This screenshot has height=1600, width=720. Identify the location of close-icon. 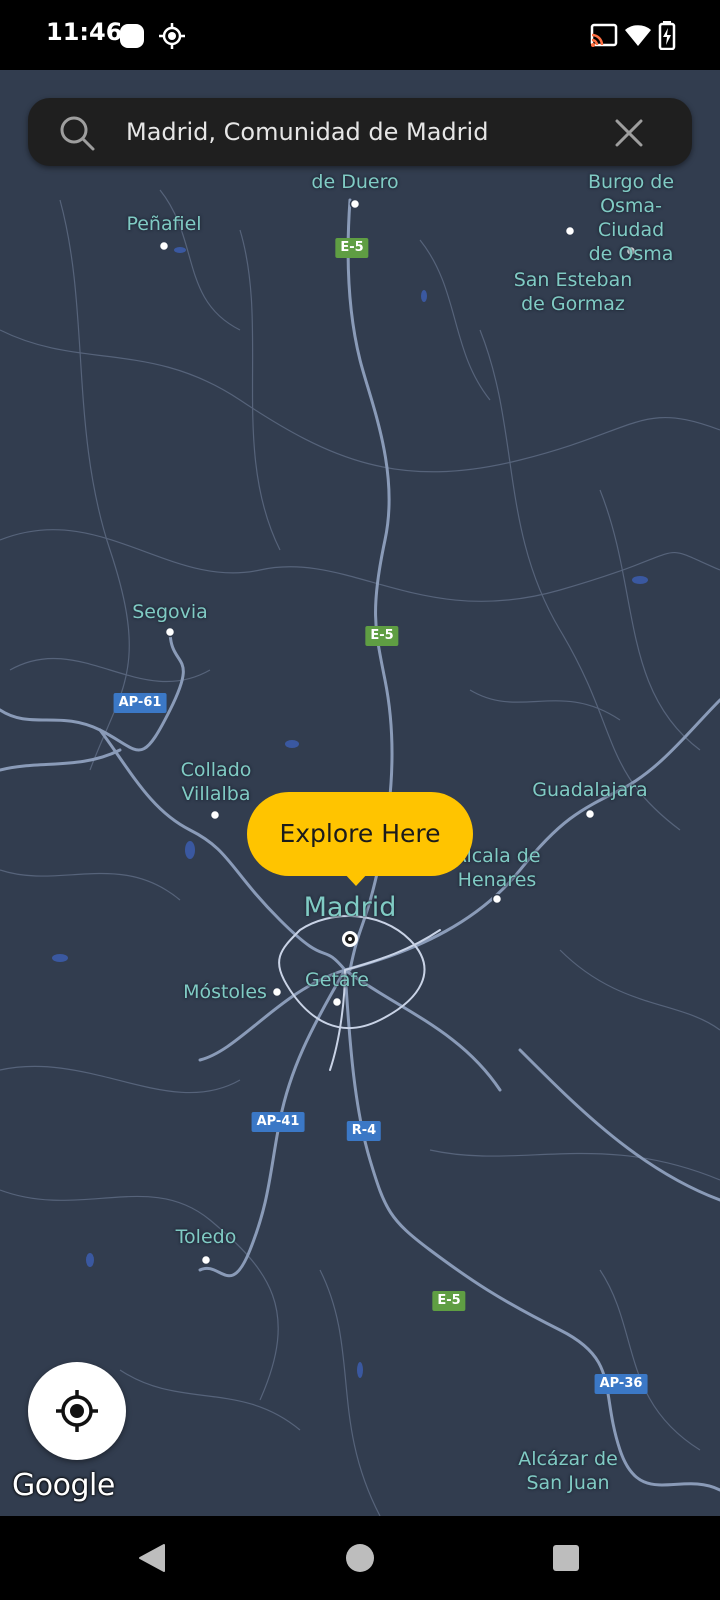
(629, 133).